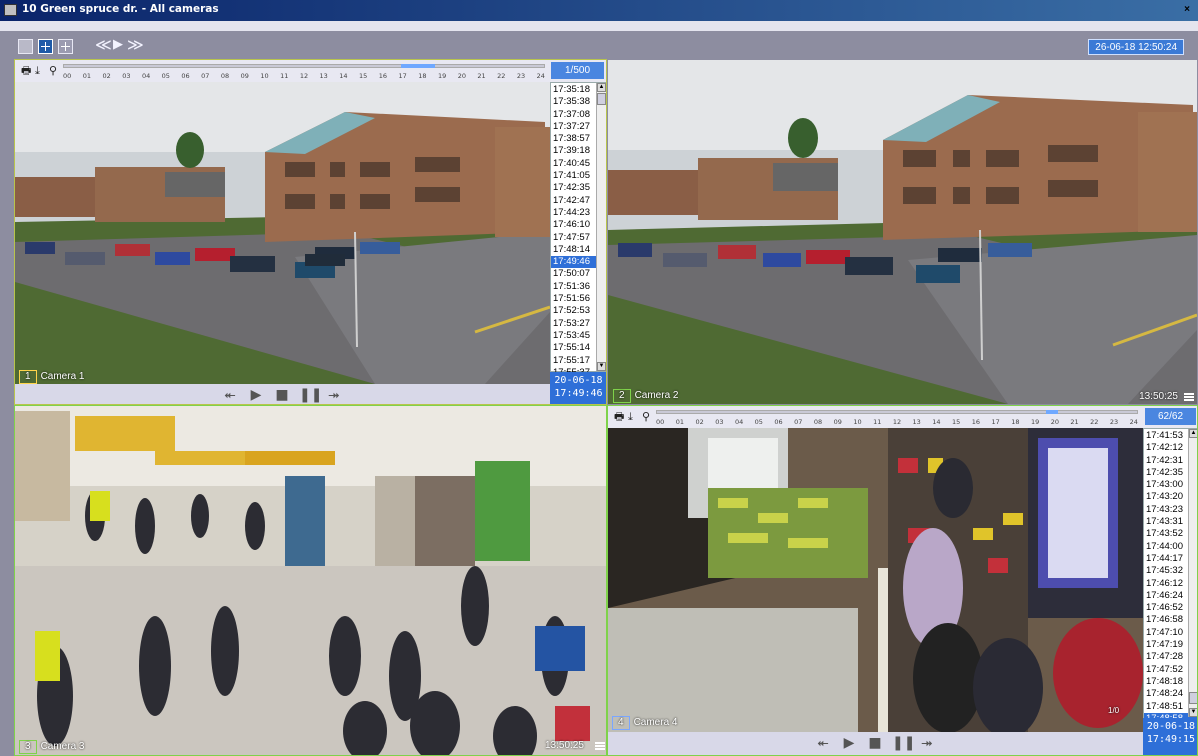 This screenshot has width=1198, height=756. I want to click on close-icon: ×, so click(1187, 10).